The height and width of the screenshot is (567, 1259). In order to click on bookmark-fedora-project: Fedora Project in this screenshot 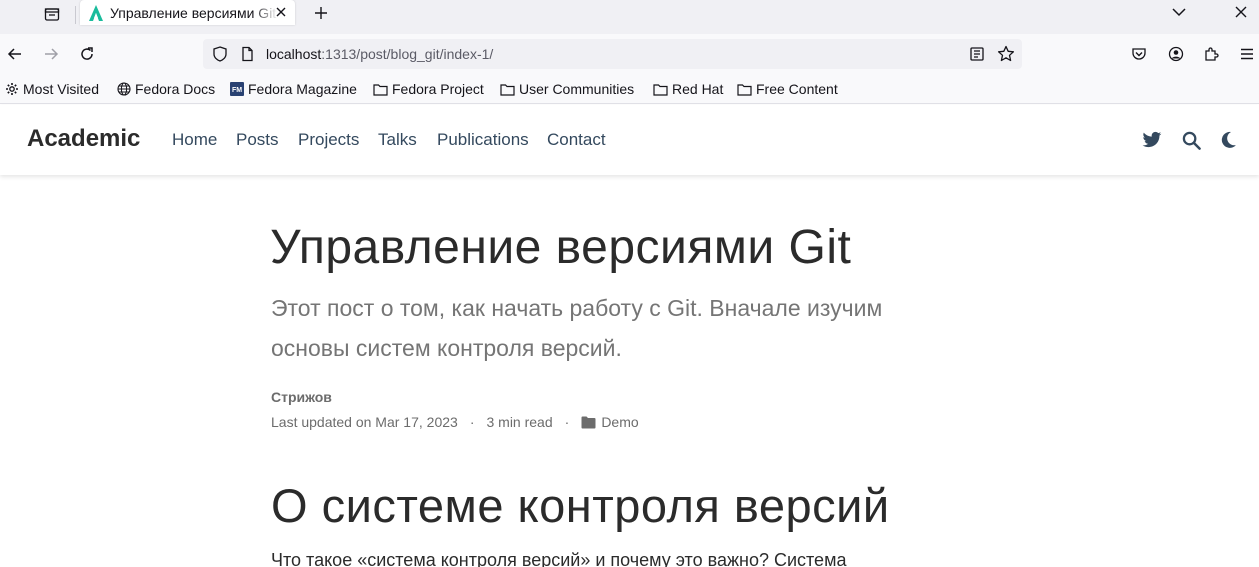, I will do `click(428, 89)`.